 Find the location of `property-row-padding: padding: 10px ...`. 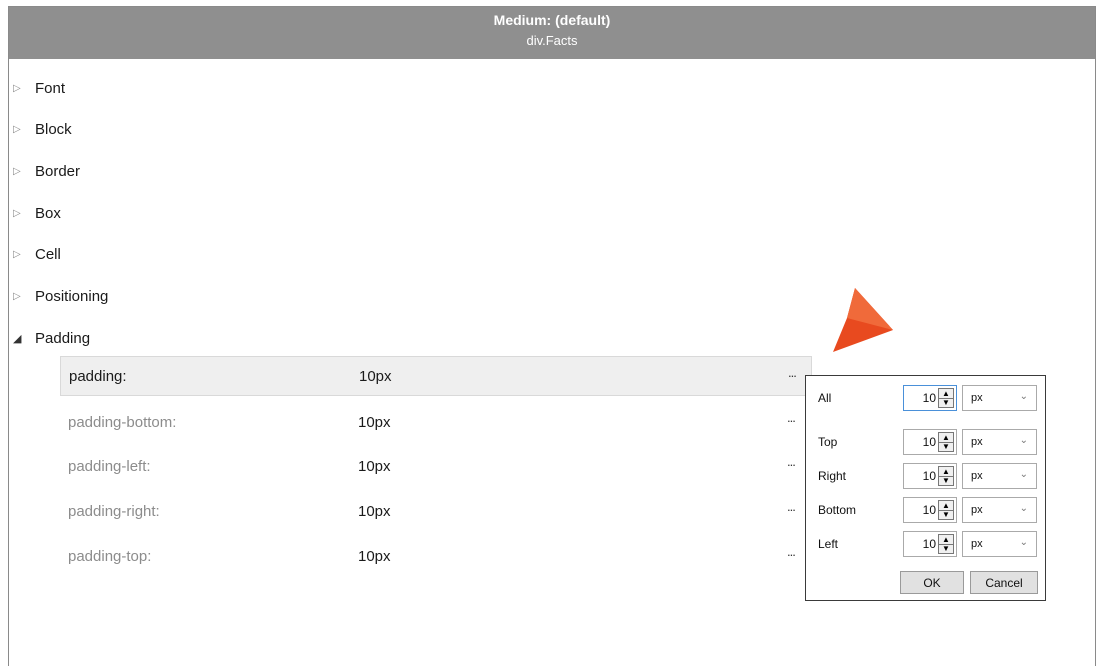

property-row-padding: padding: 10px ... is located at coordinates (436, 376).